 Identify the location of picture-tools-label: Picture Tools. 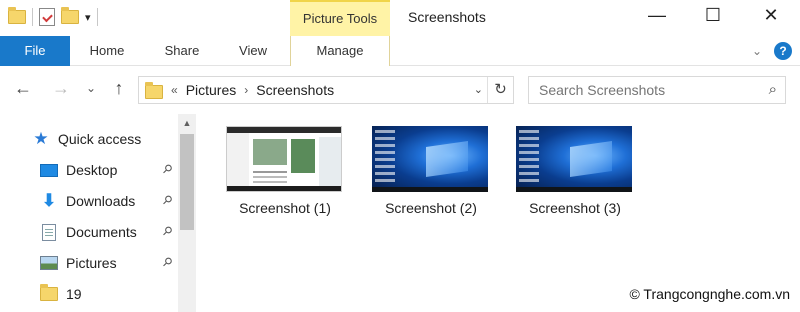
(340, 18).